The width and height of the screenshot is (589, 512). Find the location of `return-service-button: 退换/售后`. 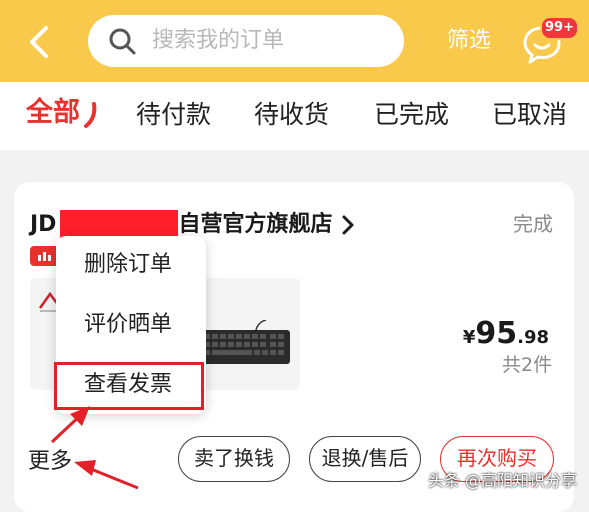

return-service-button: 退换/售后 is located at coordinates (365, 459).